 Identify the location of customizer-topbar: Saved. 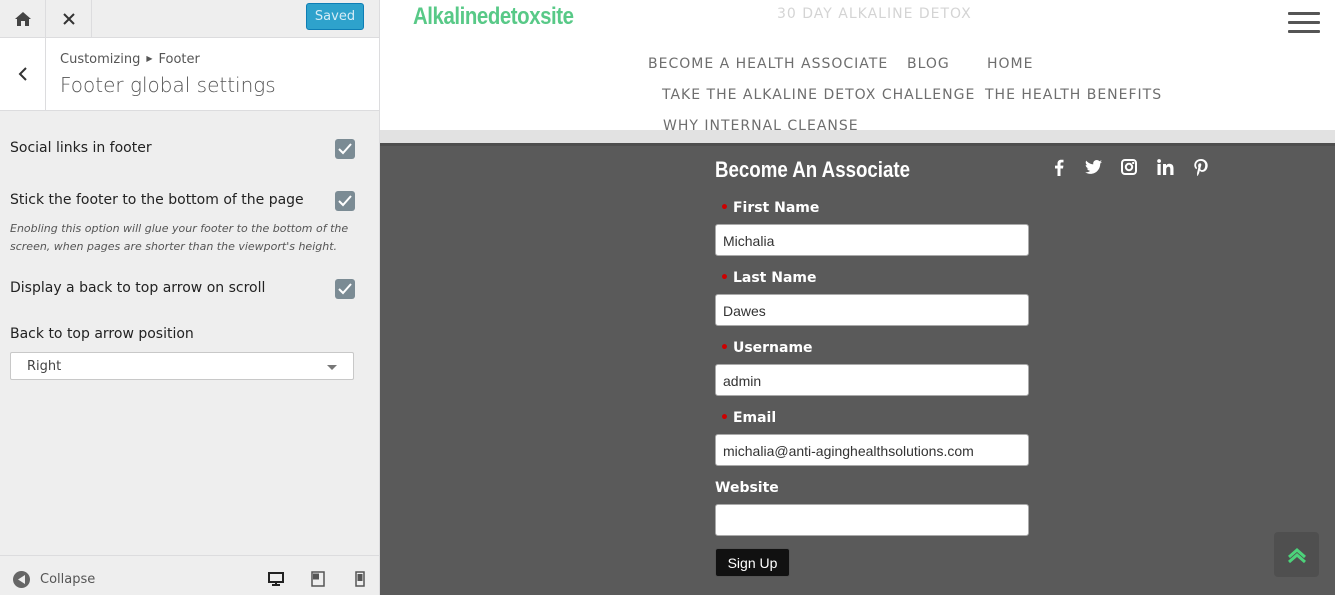
(189, 19).